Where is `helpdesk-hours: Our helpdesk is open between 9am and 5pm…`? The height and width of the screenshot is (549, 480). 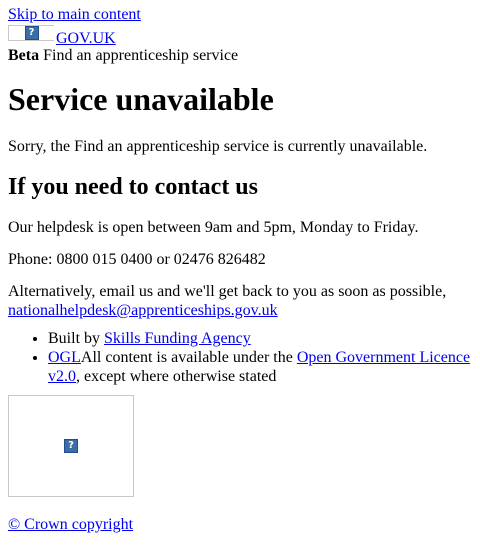 helpdesk-hours: Our helpdesk is open between 9am and 5pm… is located at coordinates (213, 227).